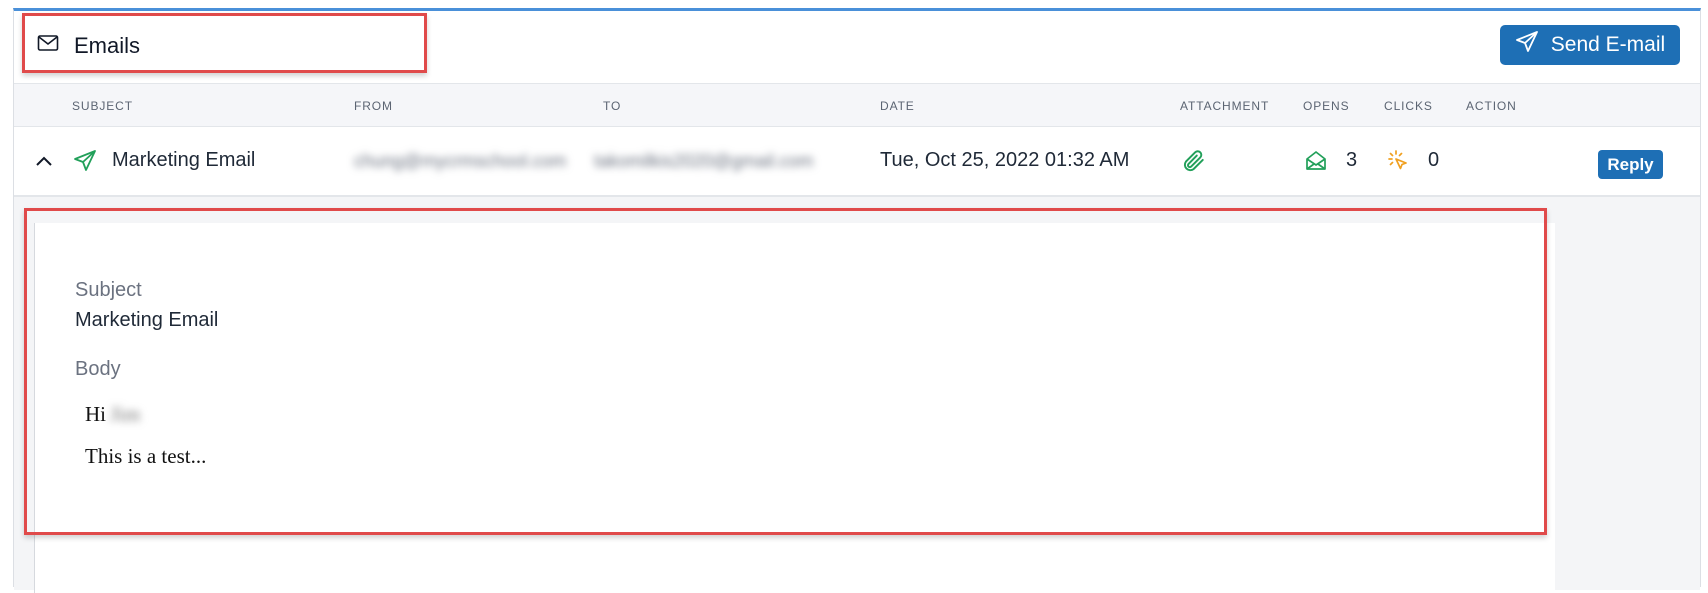 The width and height of the screenshot is (1708, 593). What do you see at coordinates (102, 106) in the screenshot?
I see `column-subject: SUBJECT` at bounding box center [102, 106].